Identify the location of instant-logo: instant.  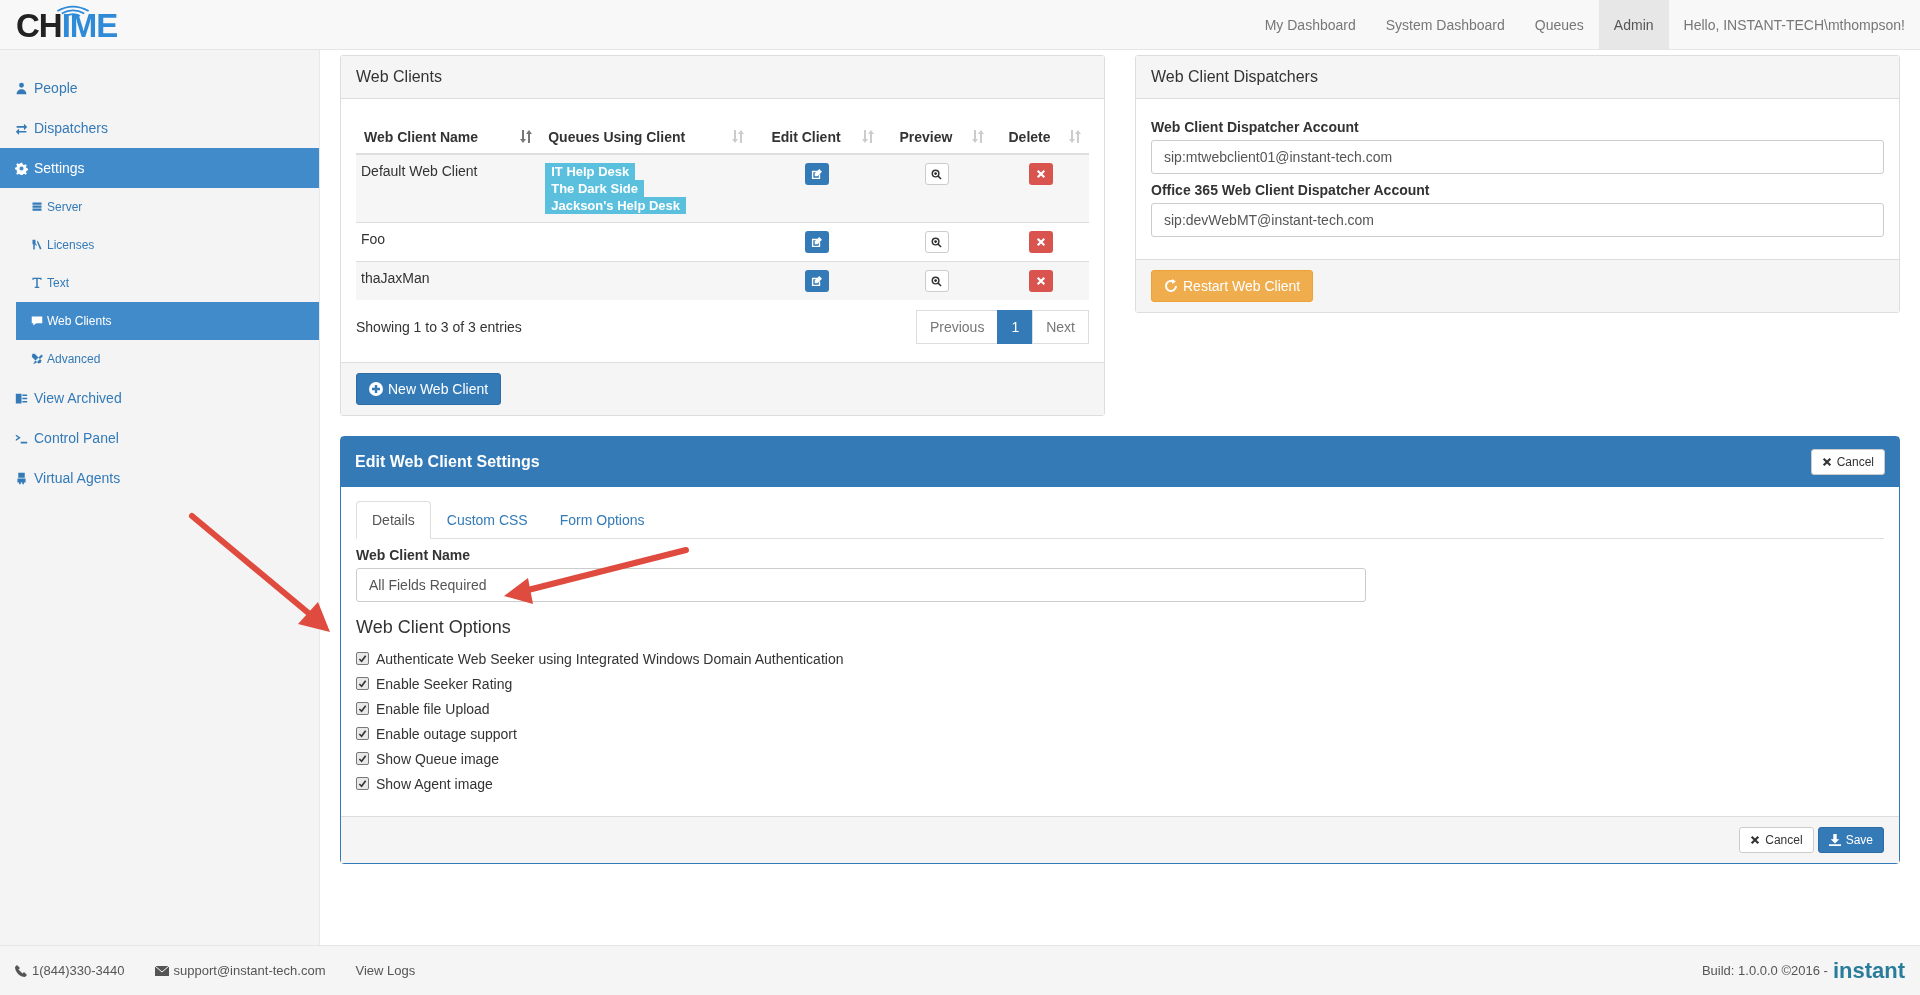
(1868, 970).